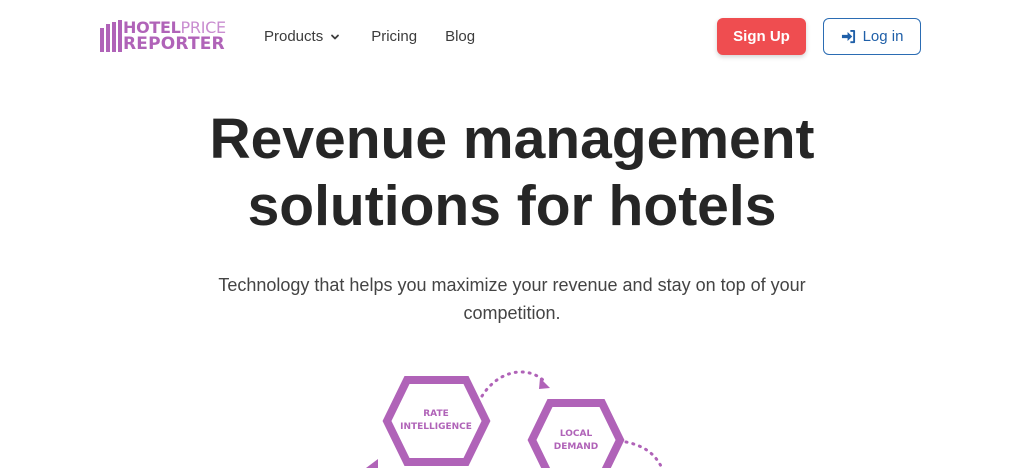 The height and width of the screenshot is (468, 1024). Describe the element at coordinates (436, 427) in the screenshot. I see `hex1-line2: INTELLIGENCE` at that location.